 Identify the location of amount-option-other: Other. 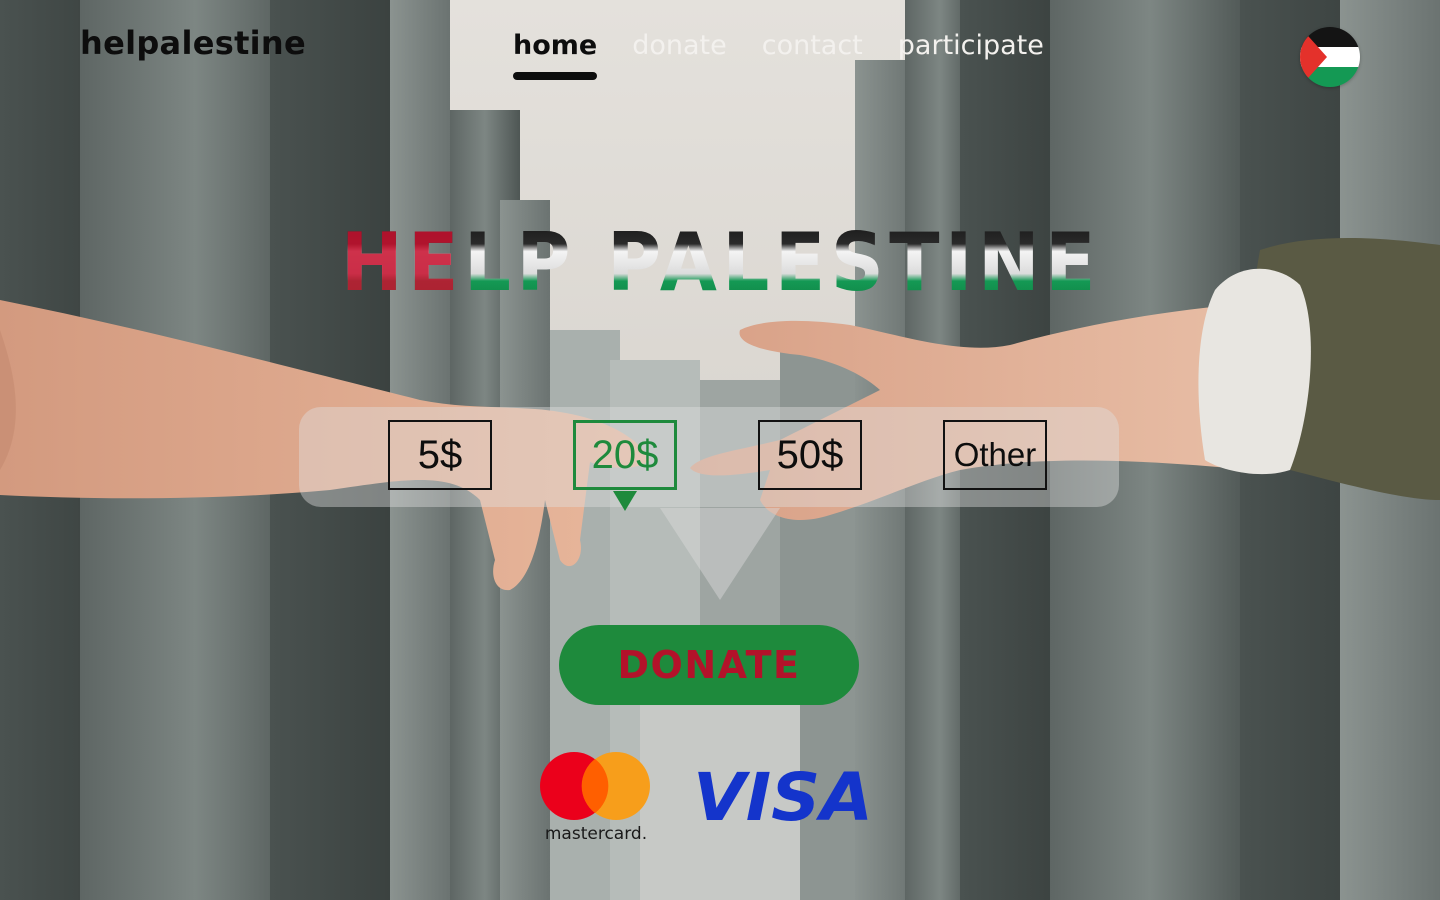
(995, 455).